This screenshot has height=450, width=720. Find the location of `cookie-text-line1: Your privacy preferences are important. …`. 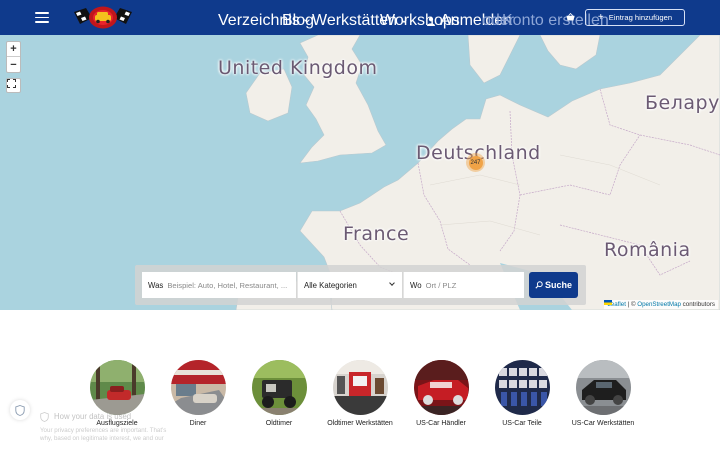

cookie-text-line1: Your privacy preferences are important. … is located at coordinates (103, 430).